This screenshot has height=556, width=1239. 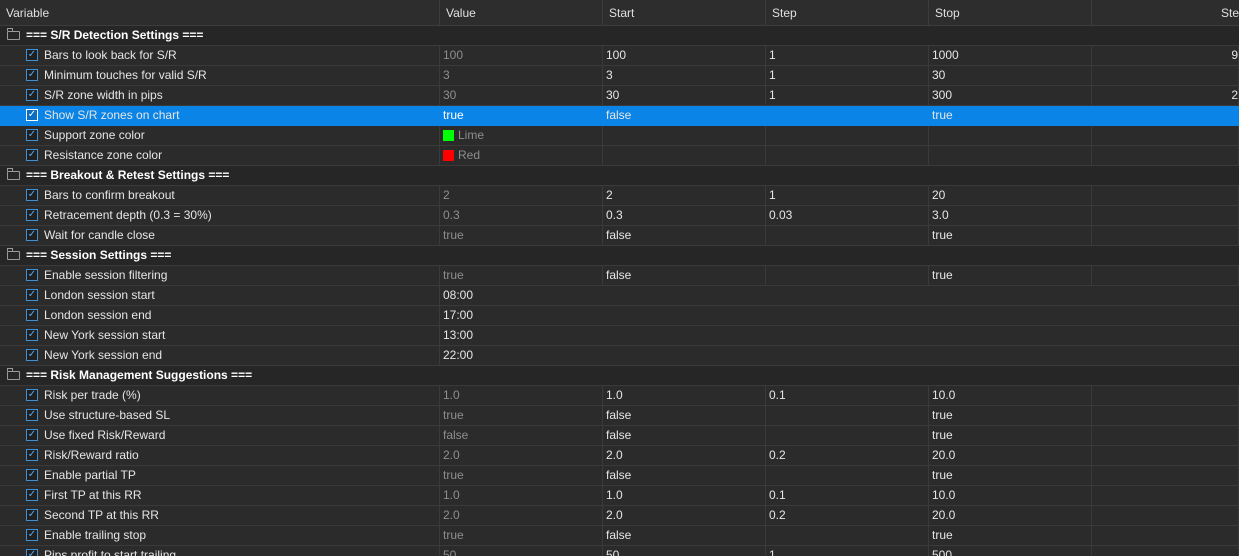 What do you see at coordinates (521, 195) in the screenshot?
I see `value-cell: 2` at bounding box center [521, 195].